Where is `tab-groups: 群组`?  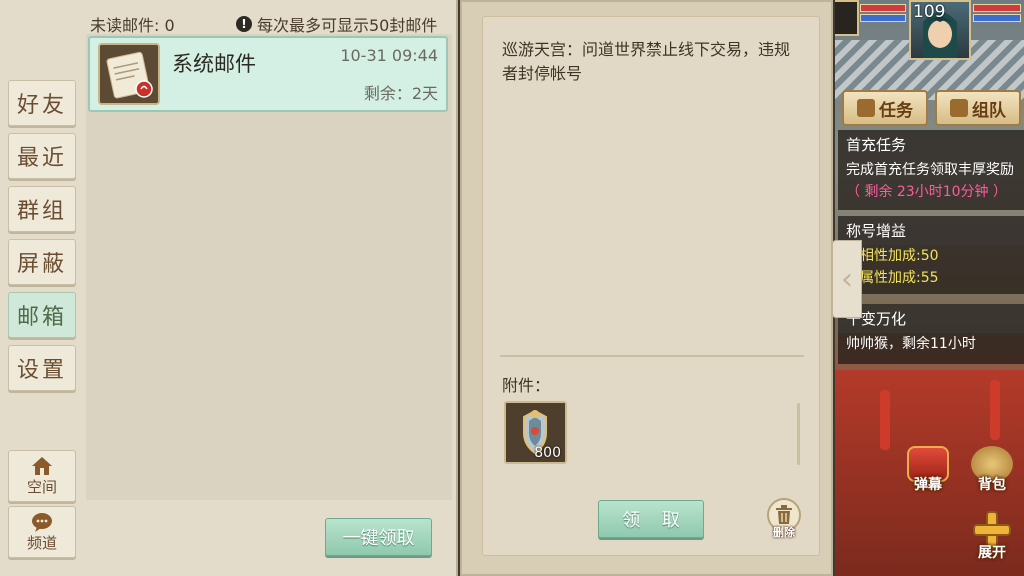 tab-groups: 群组 is located at coordinates (42, 209).